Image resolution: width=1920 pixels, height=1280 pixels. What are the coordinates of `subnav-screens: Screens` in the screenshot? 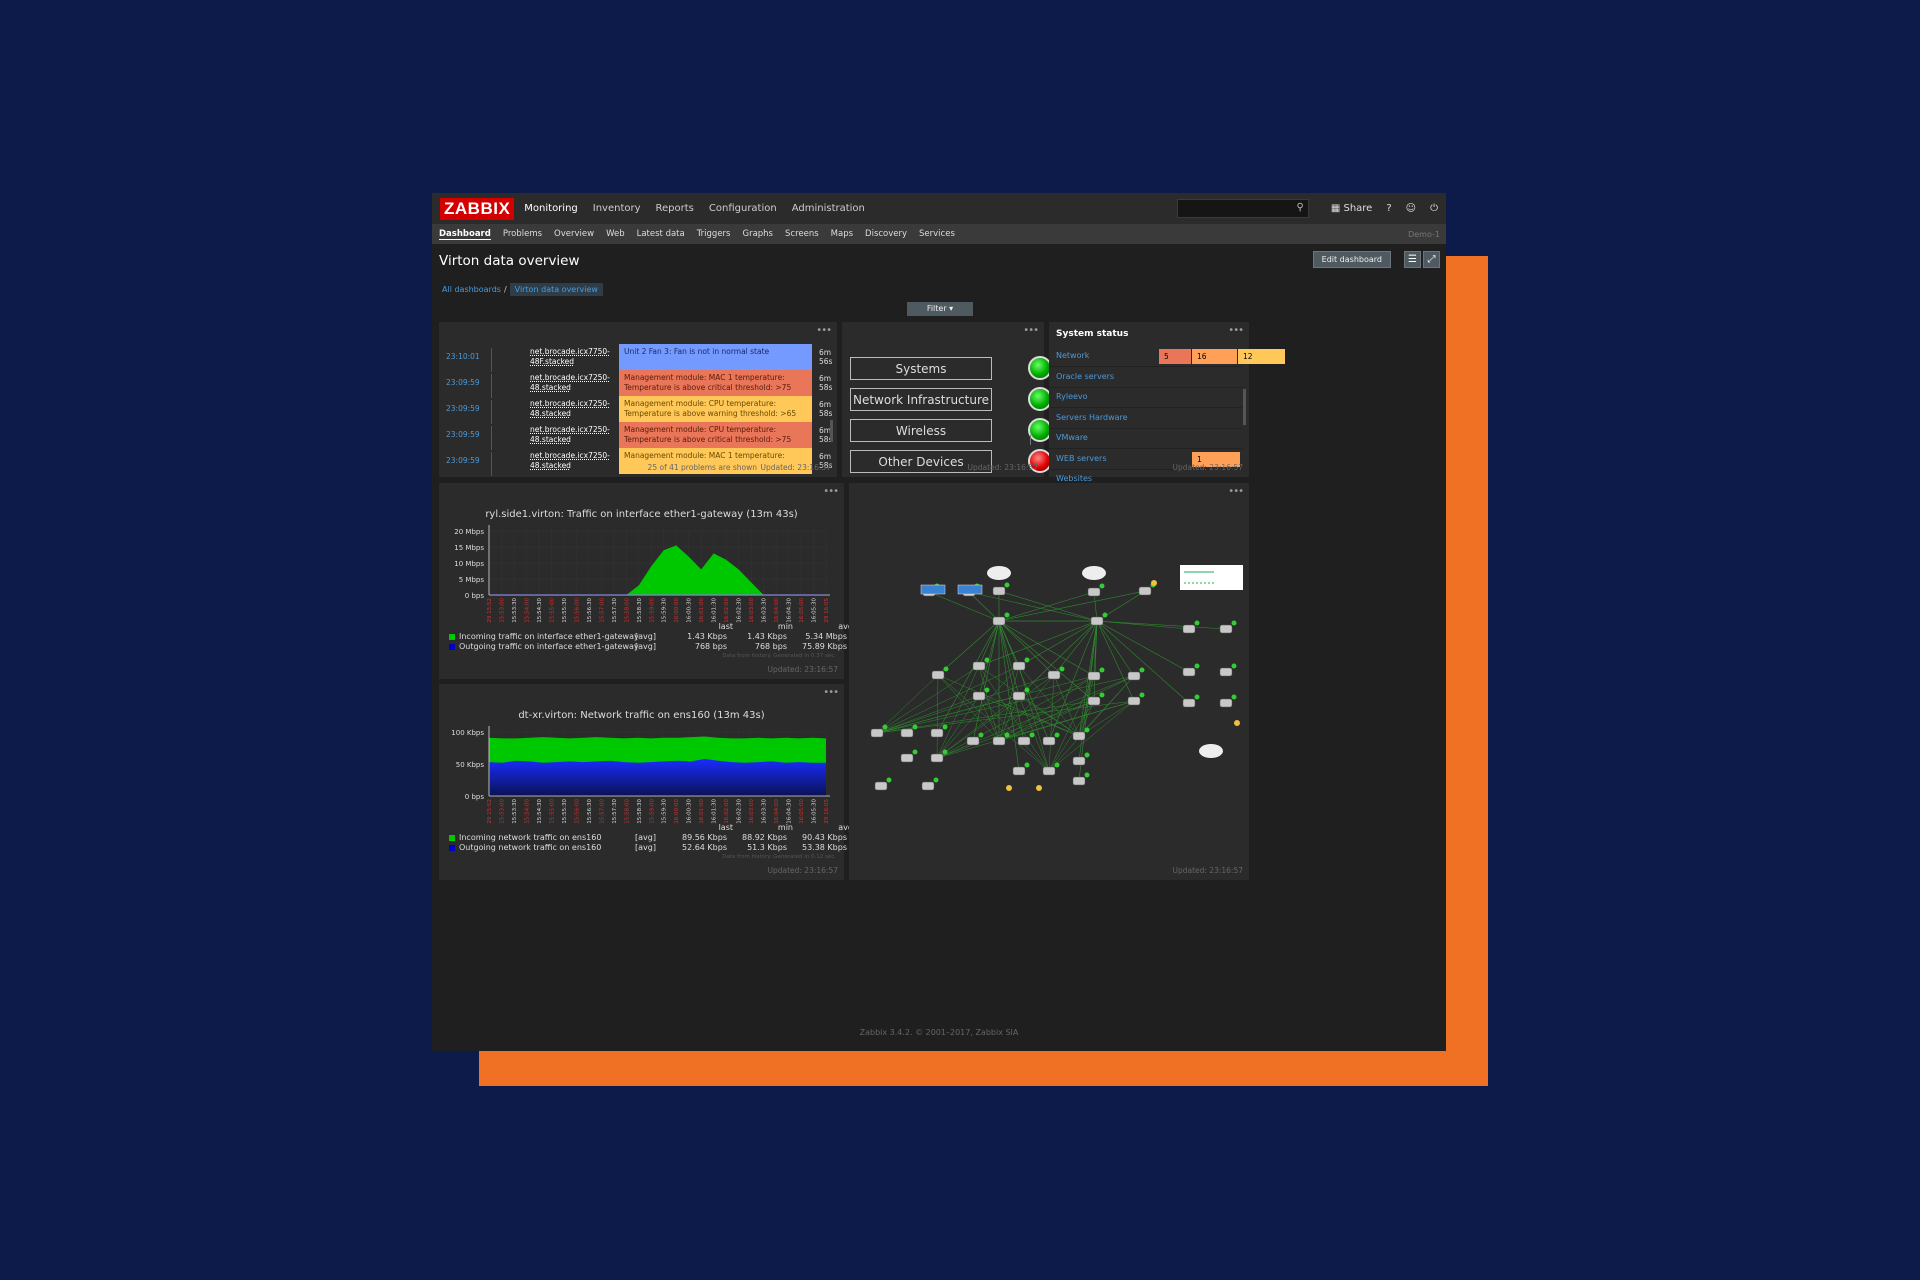 It's located at (802, 234).